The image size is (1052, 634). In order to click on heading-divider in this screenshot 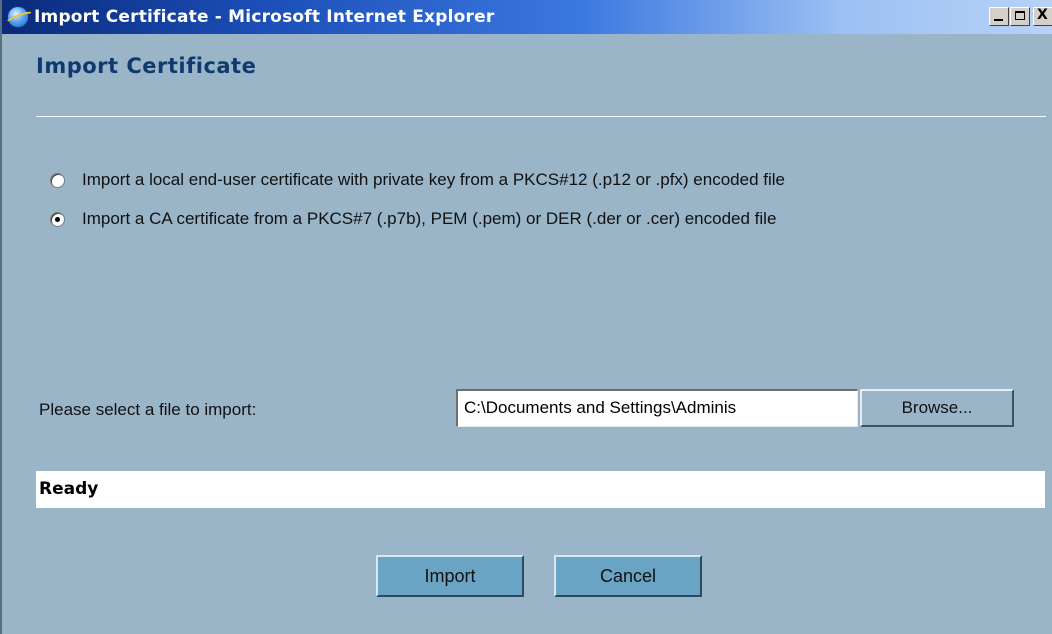, I will do `click(541, 116)`.